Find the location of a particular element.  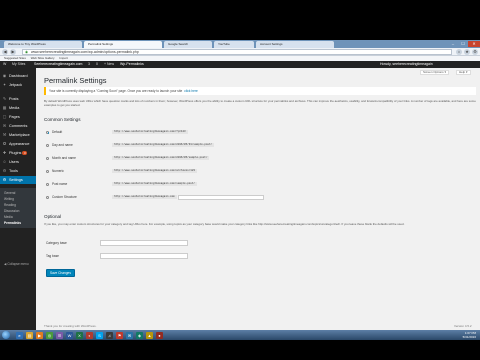

recorder-icon: ● is located at coordinates (159, 335).